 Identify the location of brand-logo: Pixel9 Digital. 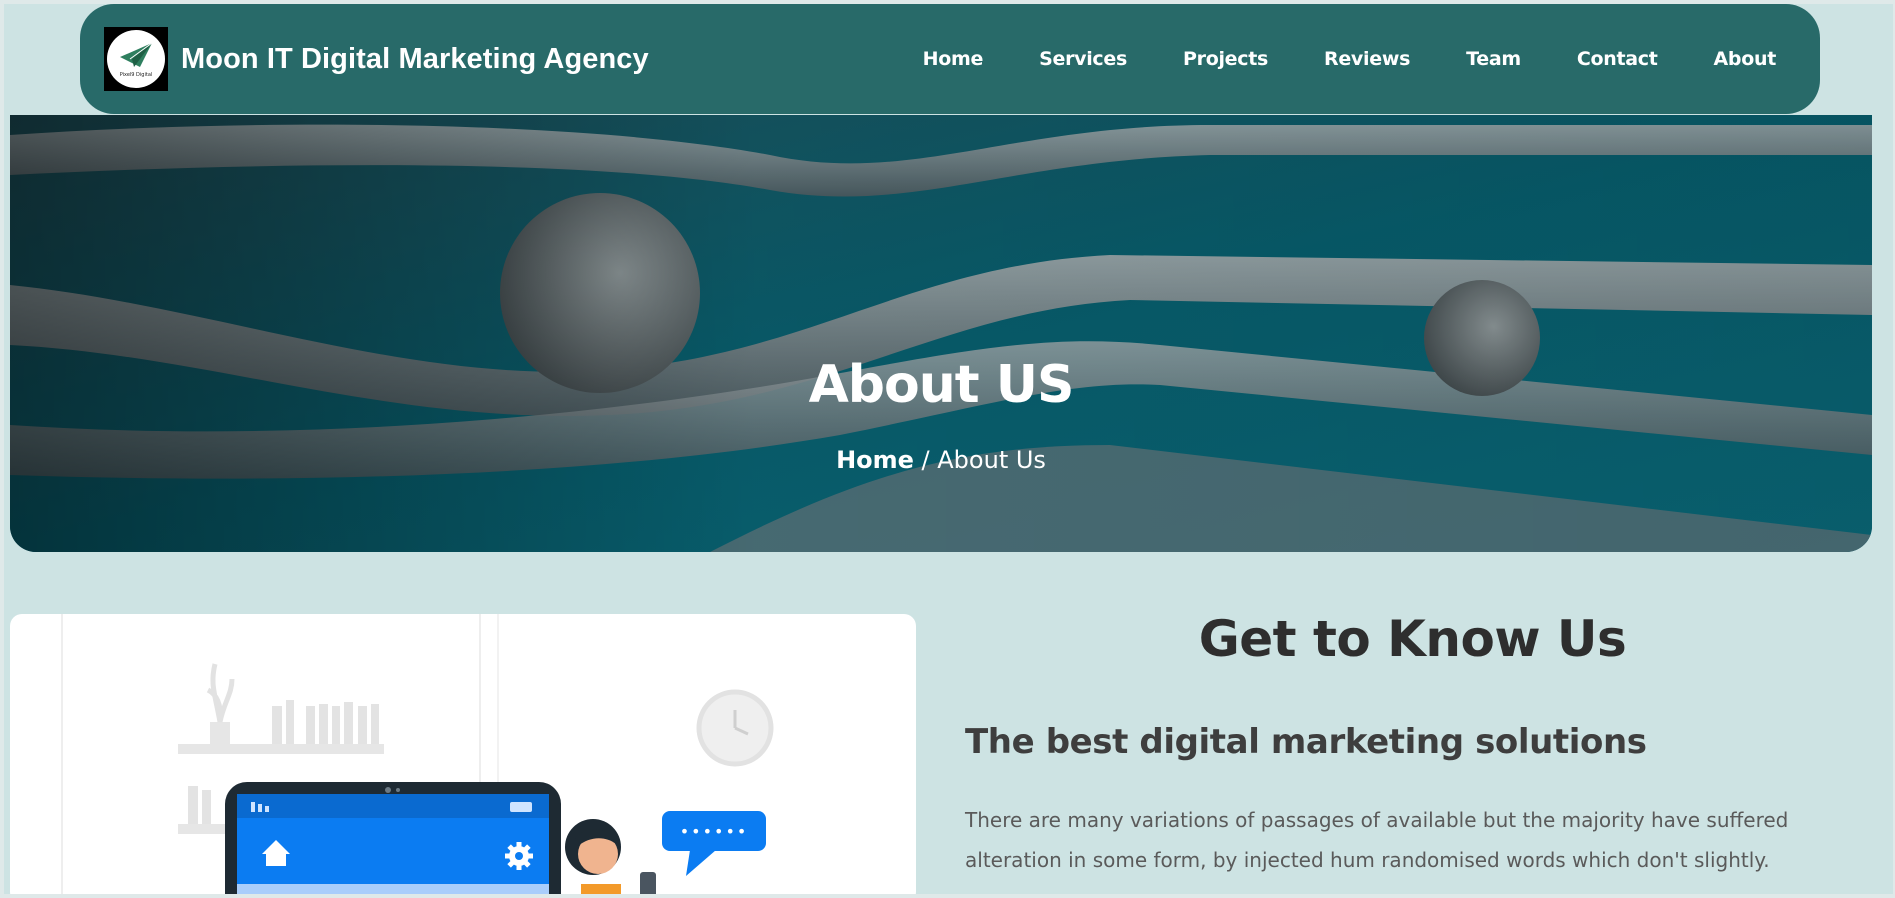
(136, 59).